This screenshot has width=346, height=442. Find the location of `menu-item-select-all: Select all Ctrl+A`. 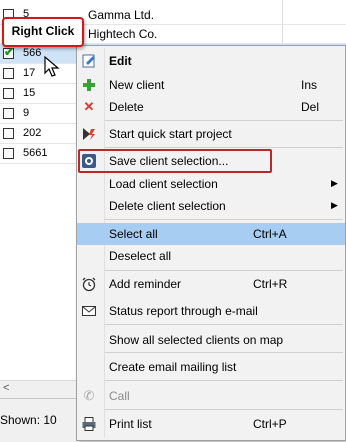

menu-item-select-all: Select all Ctrl+A is located at coordinates (211, 234).